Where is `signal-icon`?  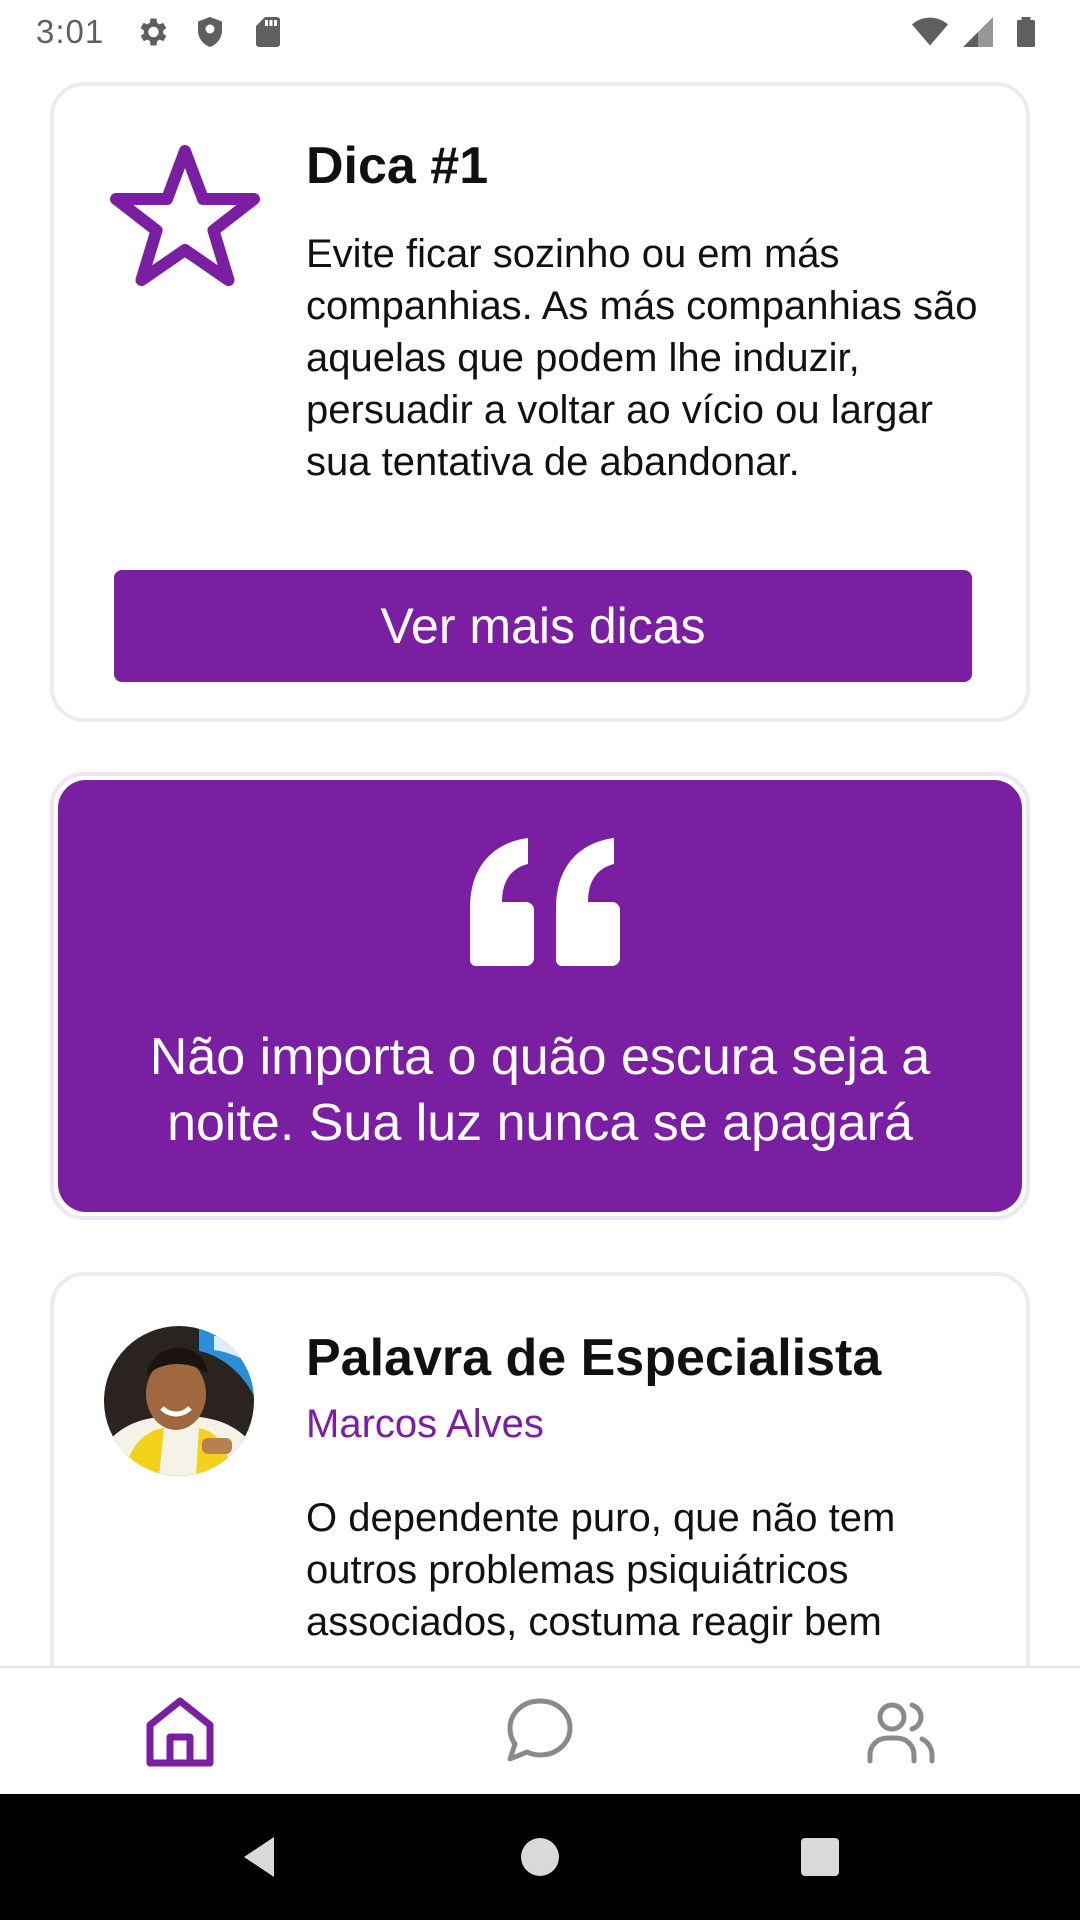 signal-icon is located at coordinates (978, 32).